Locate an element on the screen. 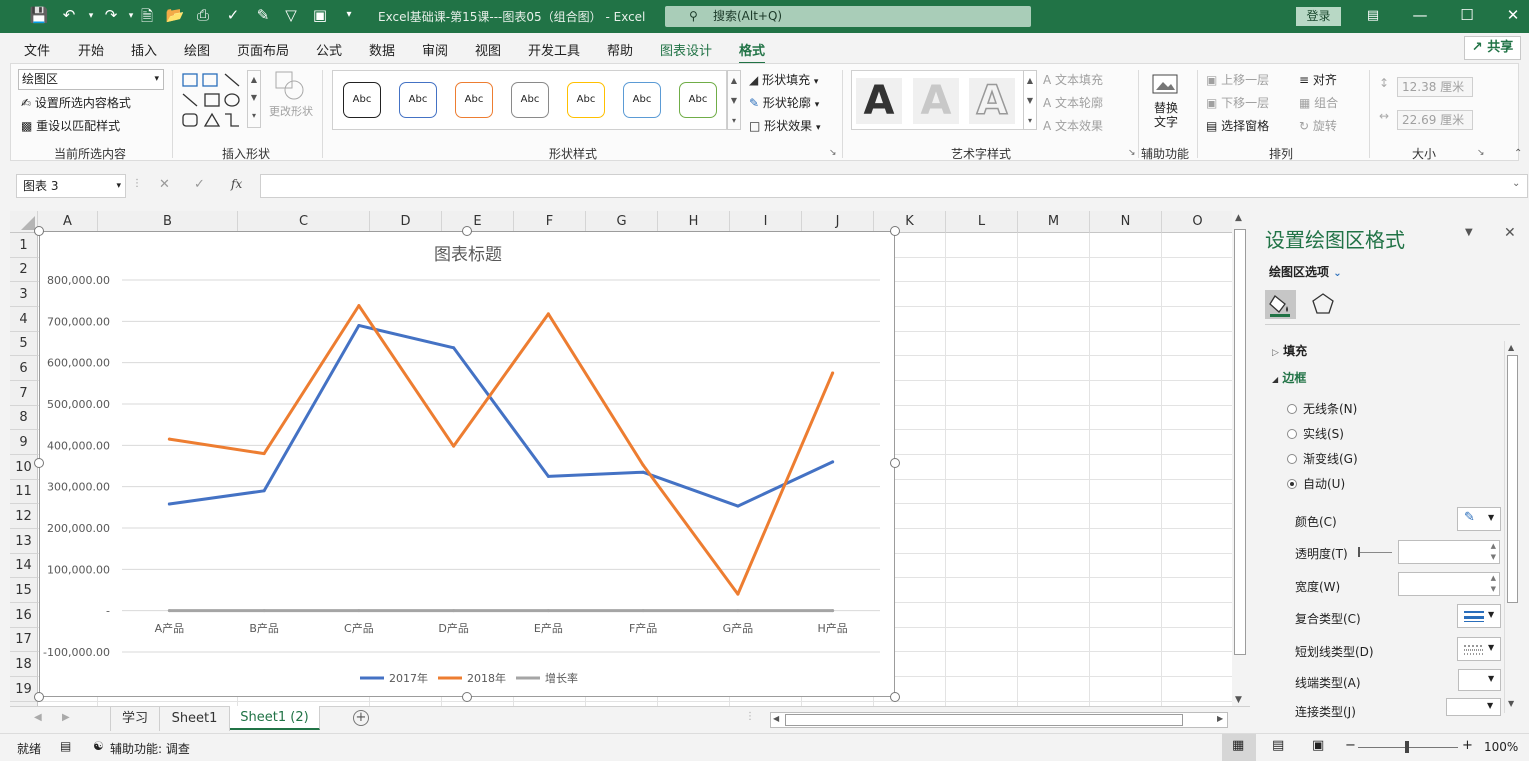 The width and height of the screenshot is (1529, 761). row-header: 10 is located at coordinates (24, 467).